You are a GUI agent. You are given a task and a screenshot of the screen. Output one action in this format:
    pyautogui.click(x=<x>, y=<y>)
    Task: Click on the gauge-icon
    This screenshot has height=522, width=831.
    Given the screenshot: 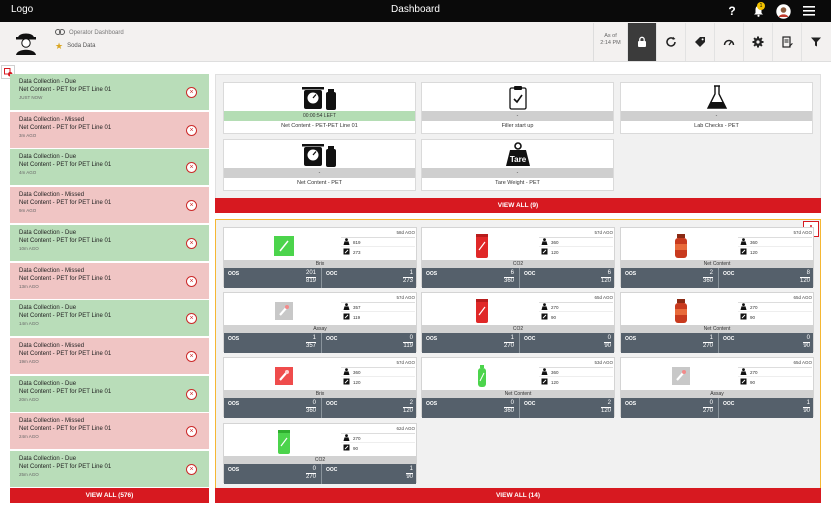 What is the action you would take?
    pyautogui.click(x=729, y=42)
    